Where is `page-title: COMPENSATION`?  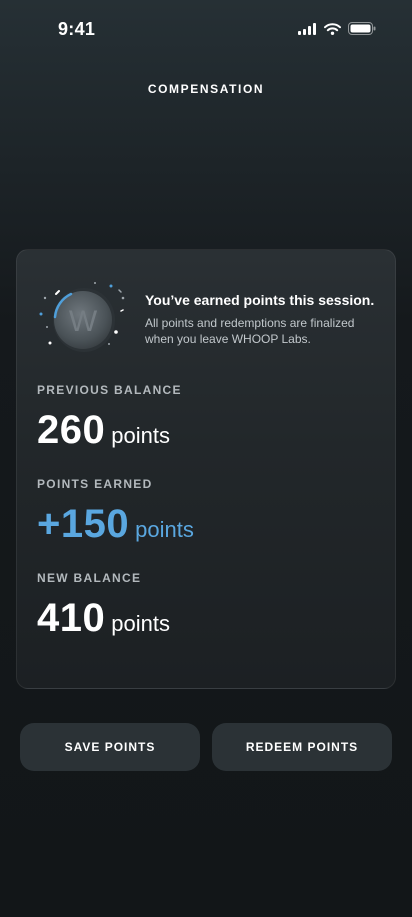 page-title: COMPENSATION is located at coordinates (206, 89).